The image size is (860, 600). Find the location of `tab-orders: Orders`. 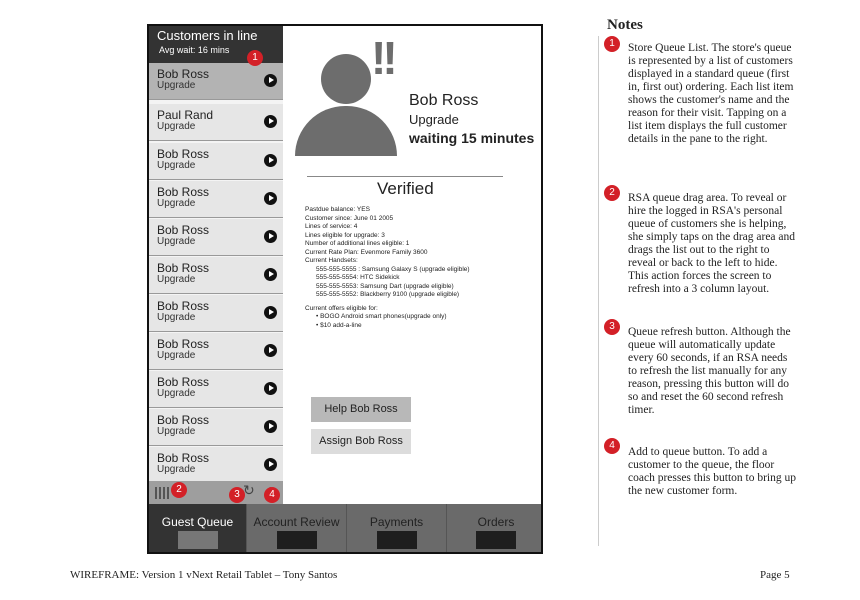

tab-orders: Orders is located at coordinates (493, 528).